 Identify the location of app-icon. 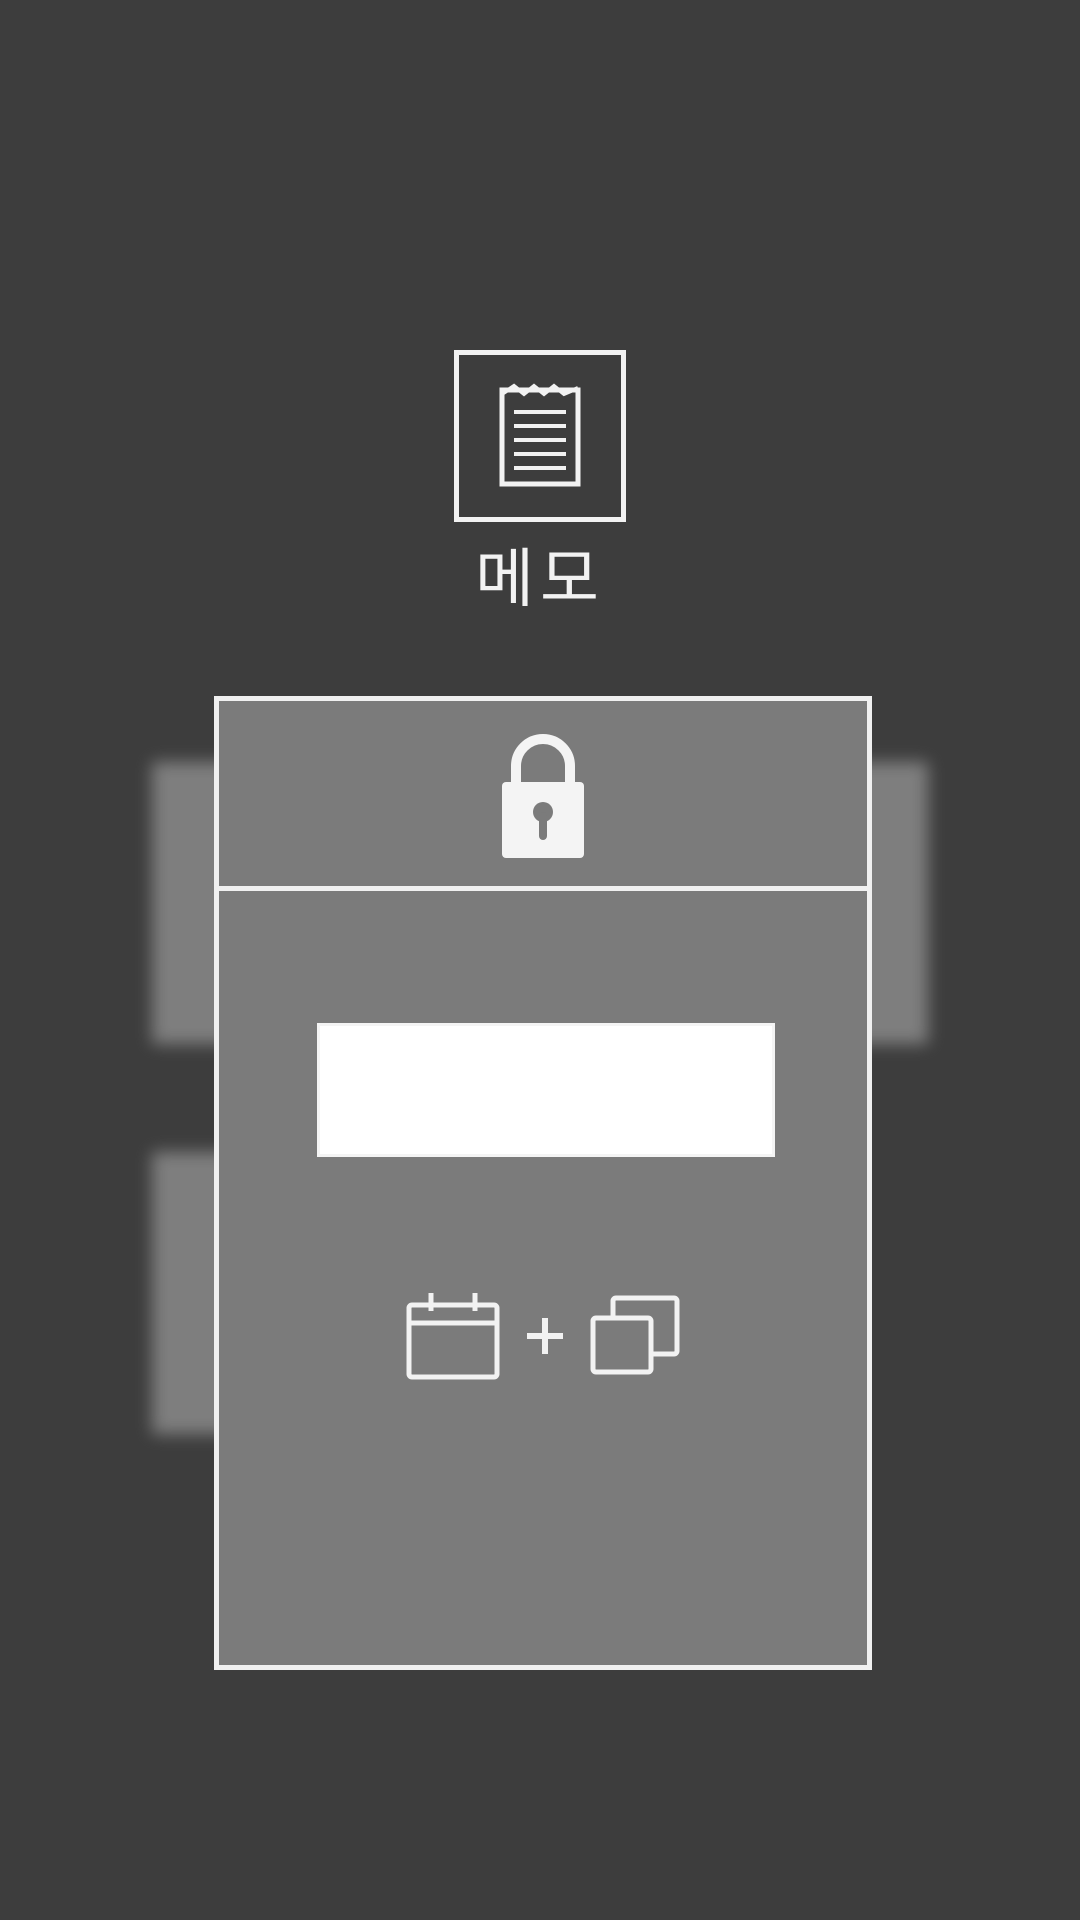
(540, 436).